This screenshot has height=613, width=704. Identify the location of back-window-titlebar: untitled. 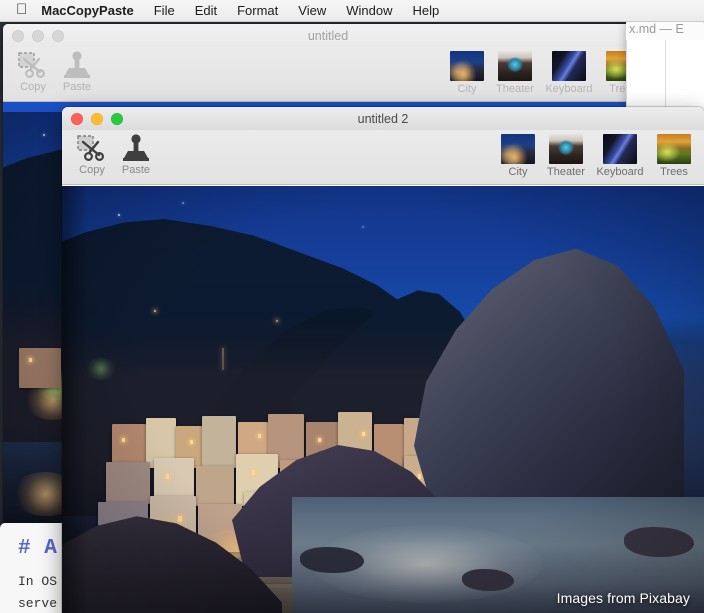
(328, 35).